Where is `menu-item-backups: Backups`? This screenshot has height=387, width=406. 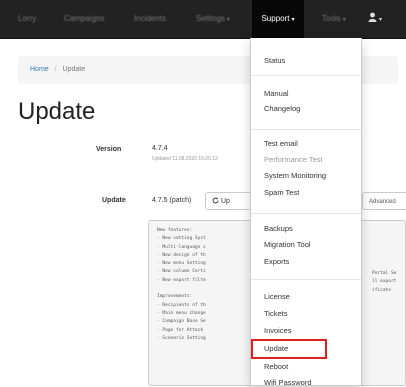
menu-item-backups: Backups is located at coordinates (278, 228).